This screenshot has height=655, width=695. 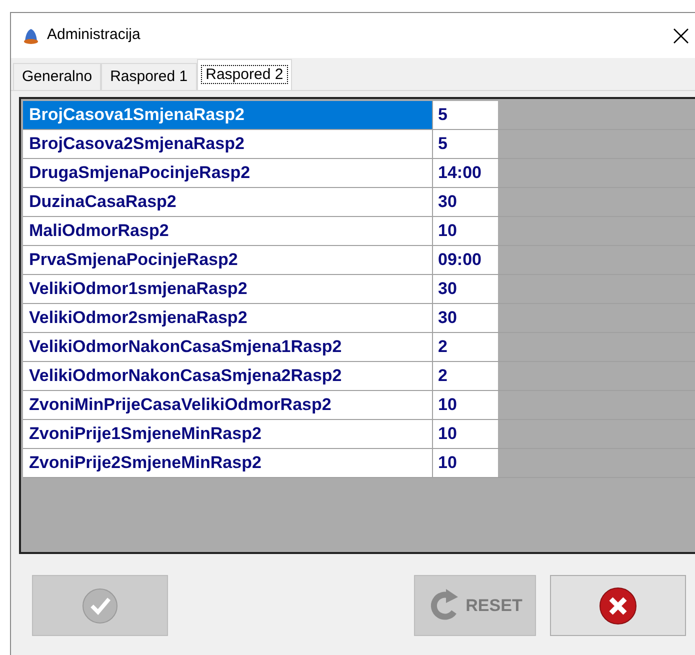 I want to click on checkmark-icon, so click(x=100, y=606).